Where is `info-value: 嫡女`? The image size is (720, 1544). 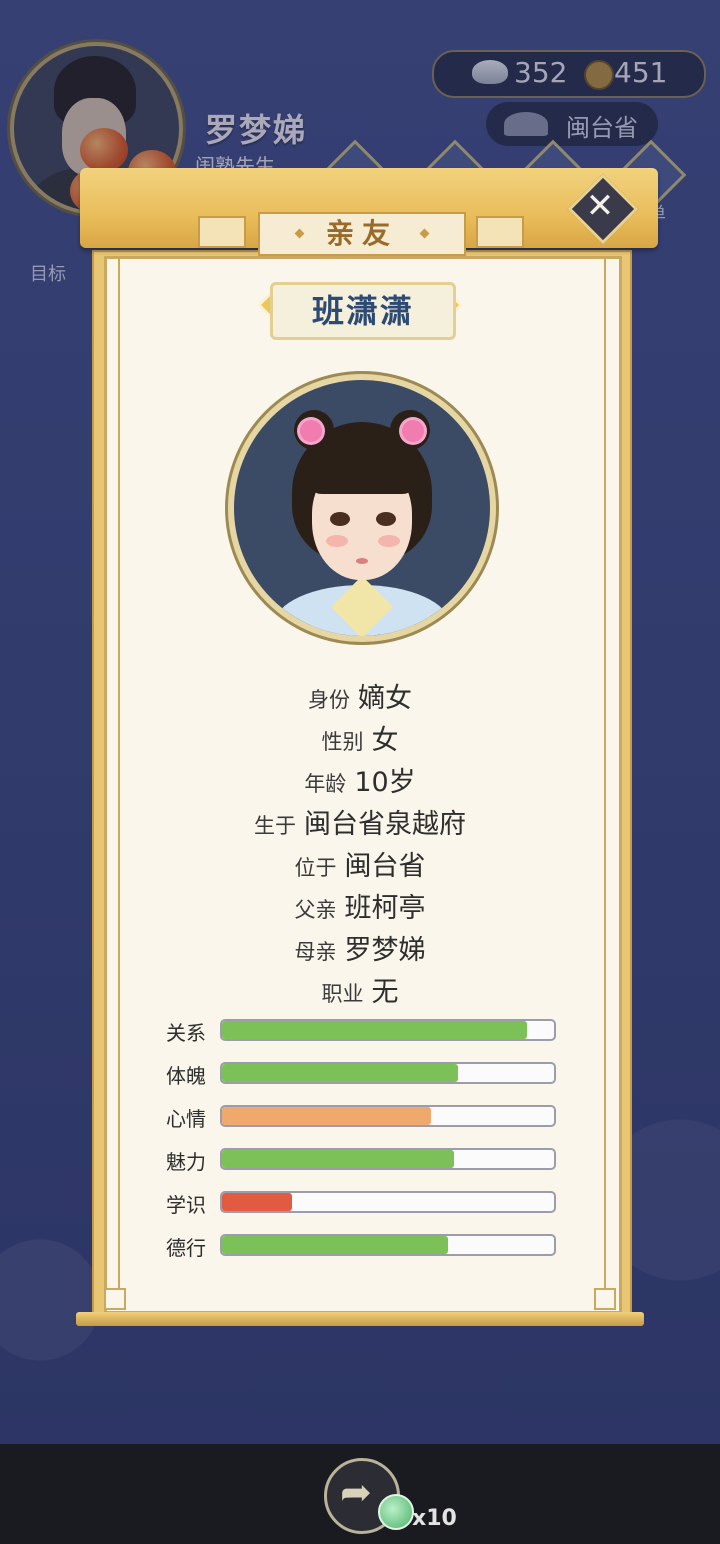 info-value: 嫡女 is located at coordinates (385, 698).